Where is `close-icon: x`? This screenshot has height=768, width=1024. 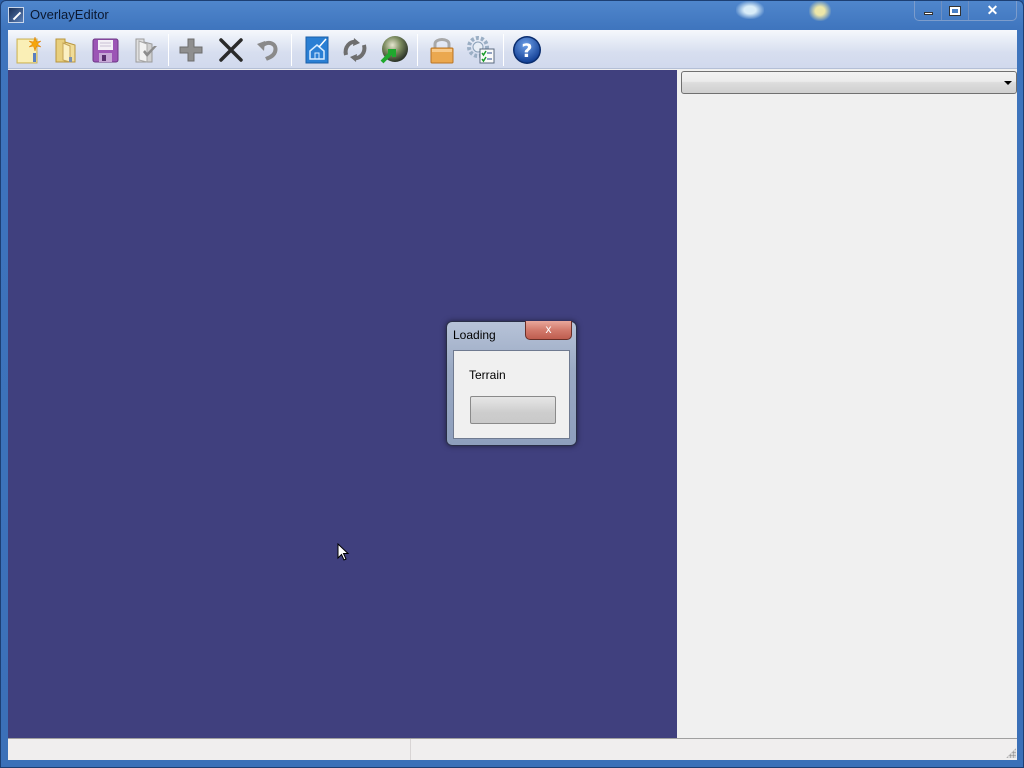
close-icon: x is located at coordinates (548, 329).